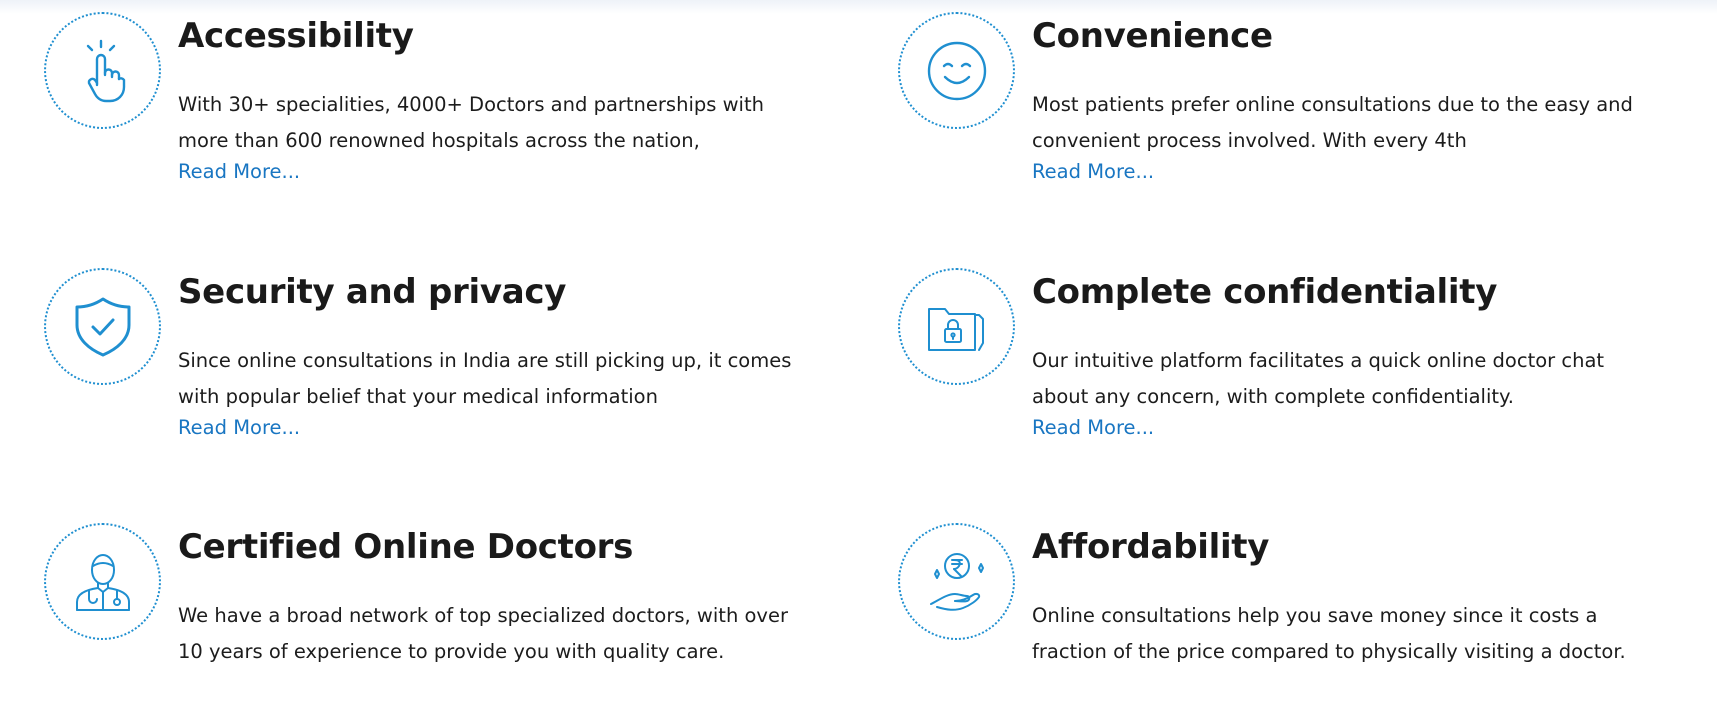 The height and width of the screenshot is (723, 1717). Describe the element at coordinates (105, 70) in the screenshot. I see `tap-hand-icon` at that location.